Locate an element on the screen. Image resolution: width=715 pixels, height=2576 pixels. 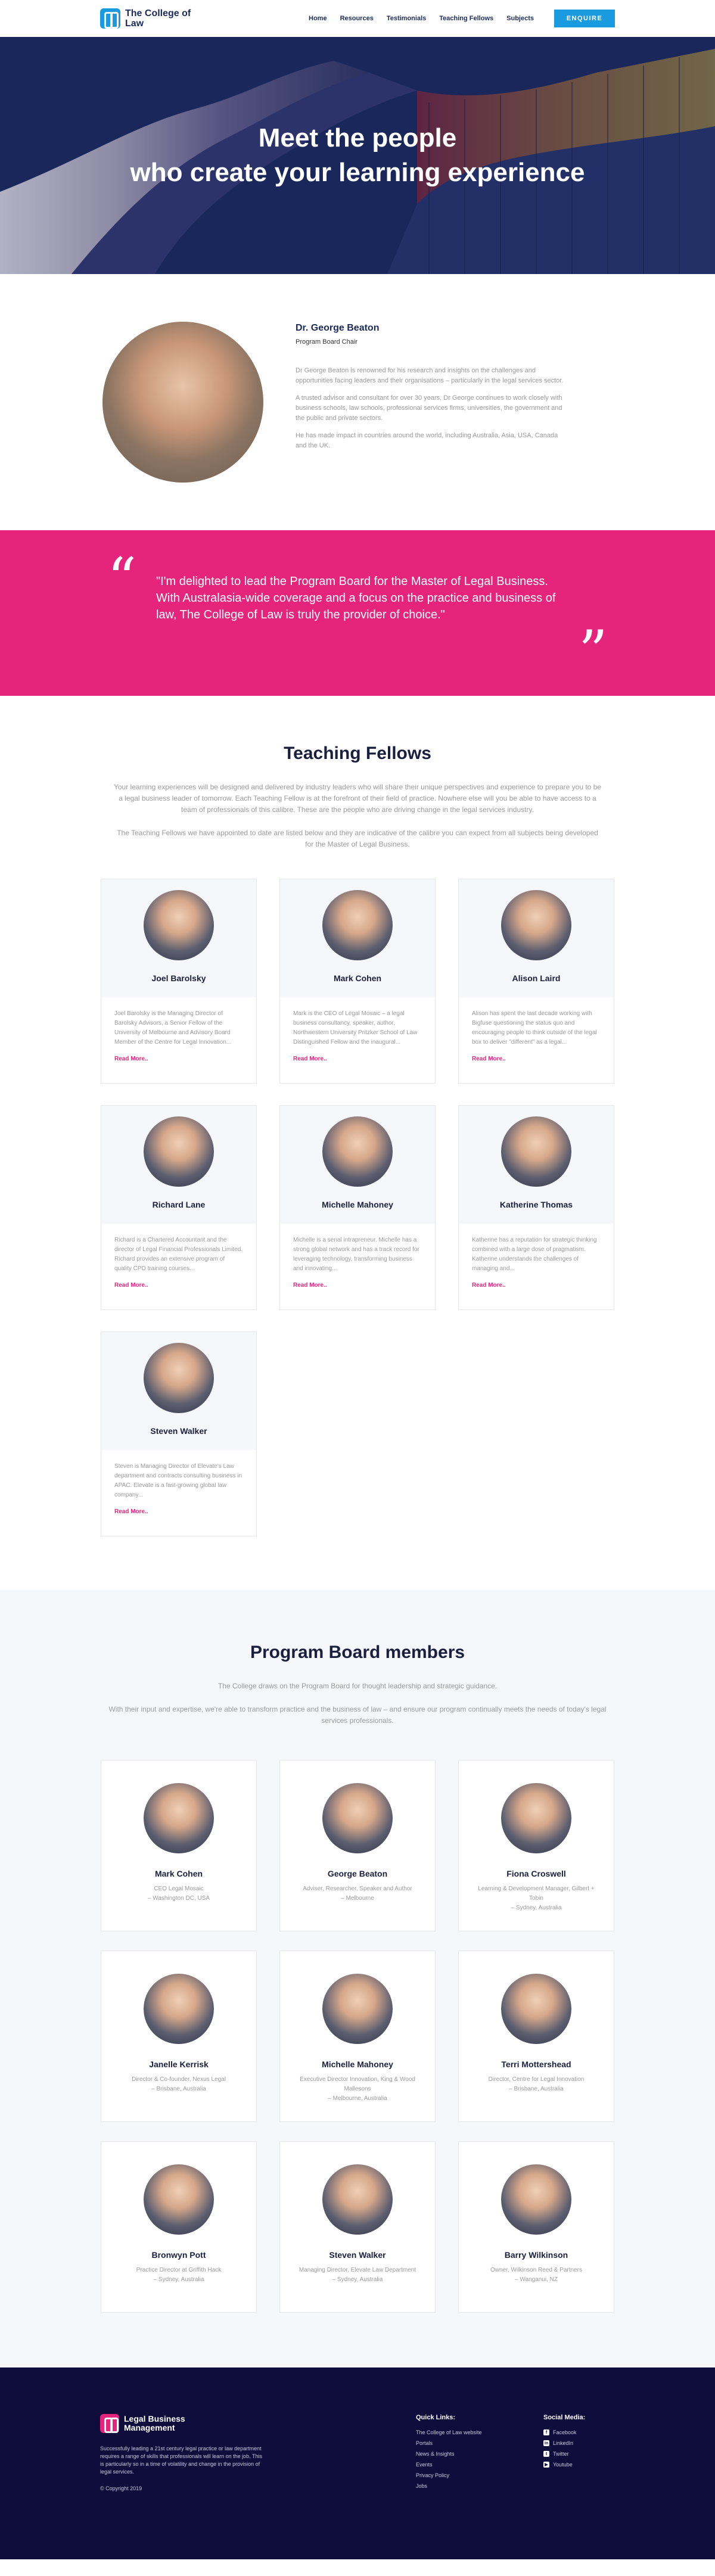
social-link-facebook: f Facebook is located at coordinates (579, 2432).